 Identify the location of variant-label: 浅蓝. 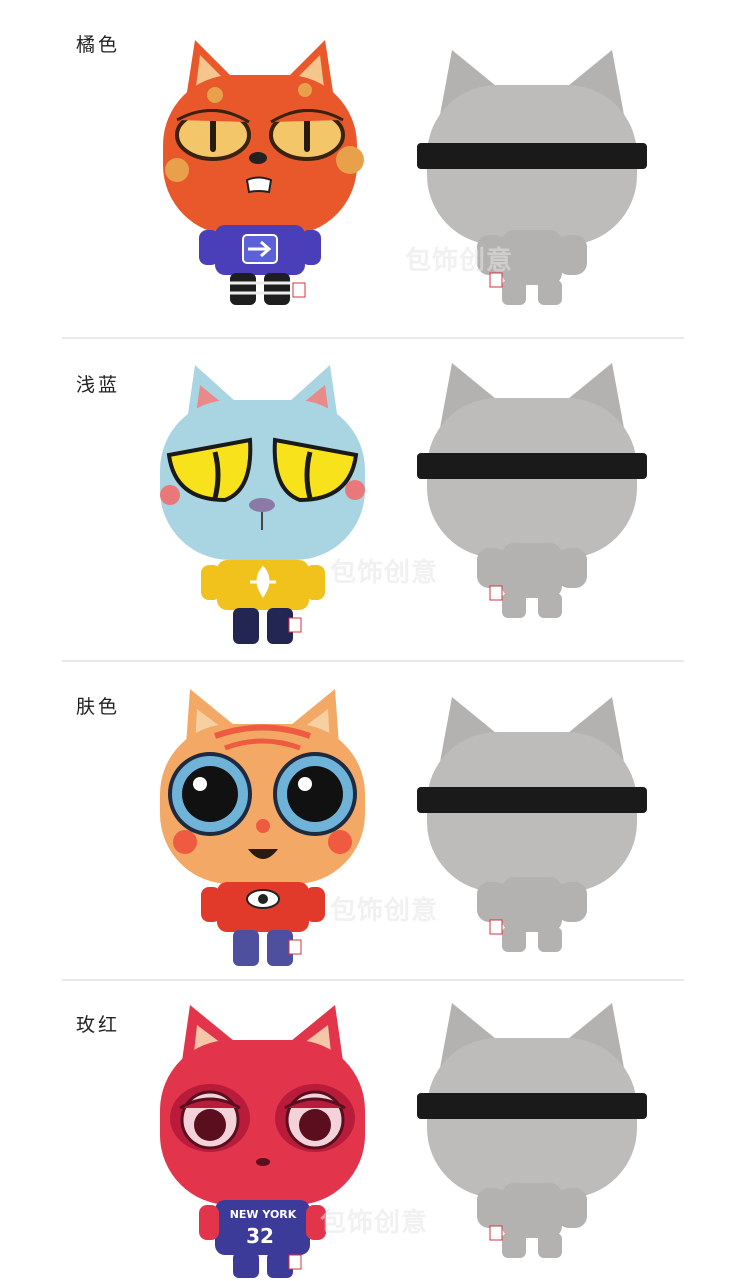
(98, 385).